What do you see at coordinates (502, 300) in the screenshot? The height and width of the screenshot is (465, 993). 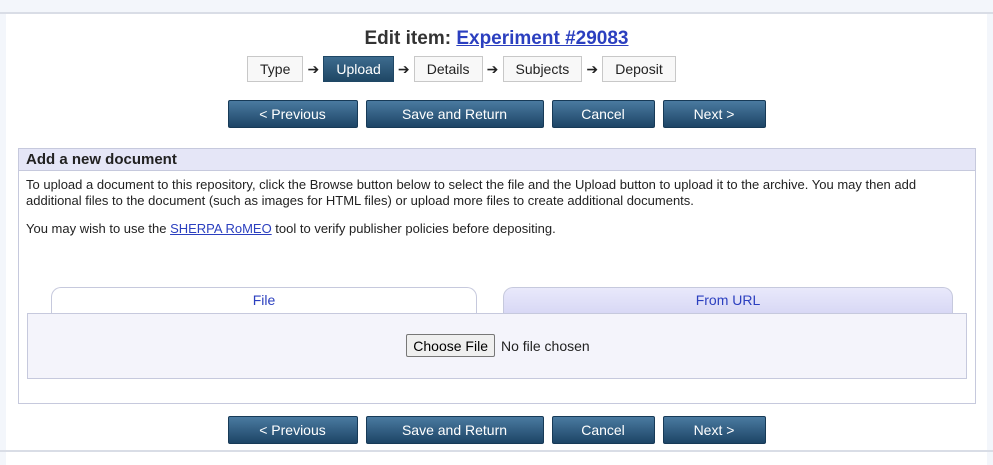 I see `upload-tabs: File From URL` at bounding box center [502, 300].